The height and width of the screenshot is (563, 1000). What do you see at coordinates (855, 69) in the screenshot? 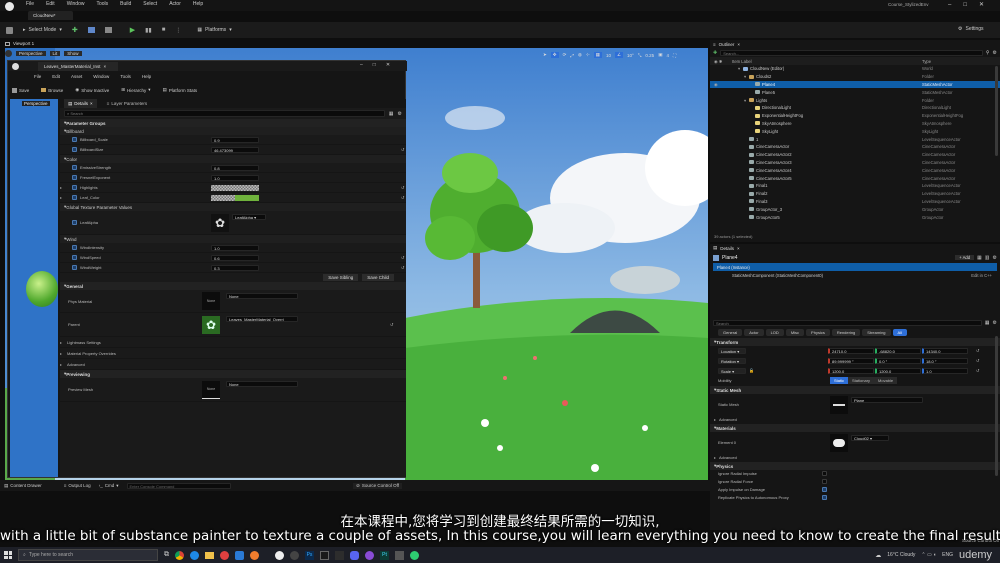
I see `outliner-row: ▾ CloudNew (Editor) World` at bounding box center [855, 69].